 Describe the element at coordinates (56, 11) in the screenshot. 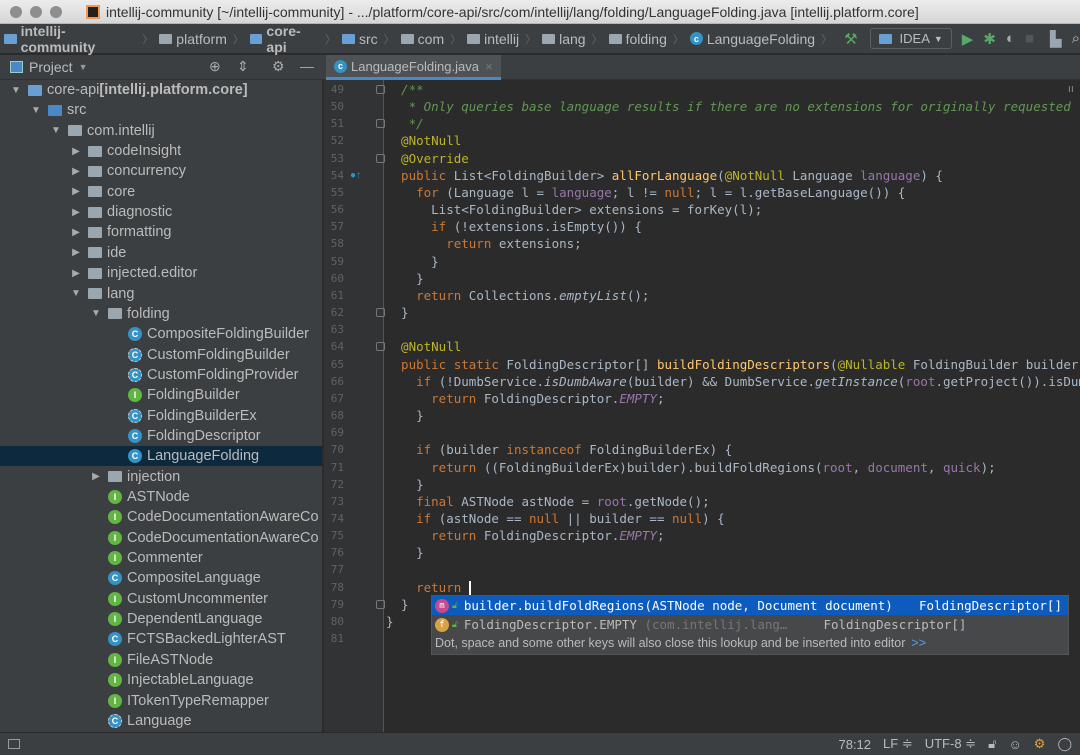

I see `zoom-window-button` at that location.